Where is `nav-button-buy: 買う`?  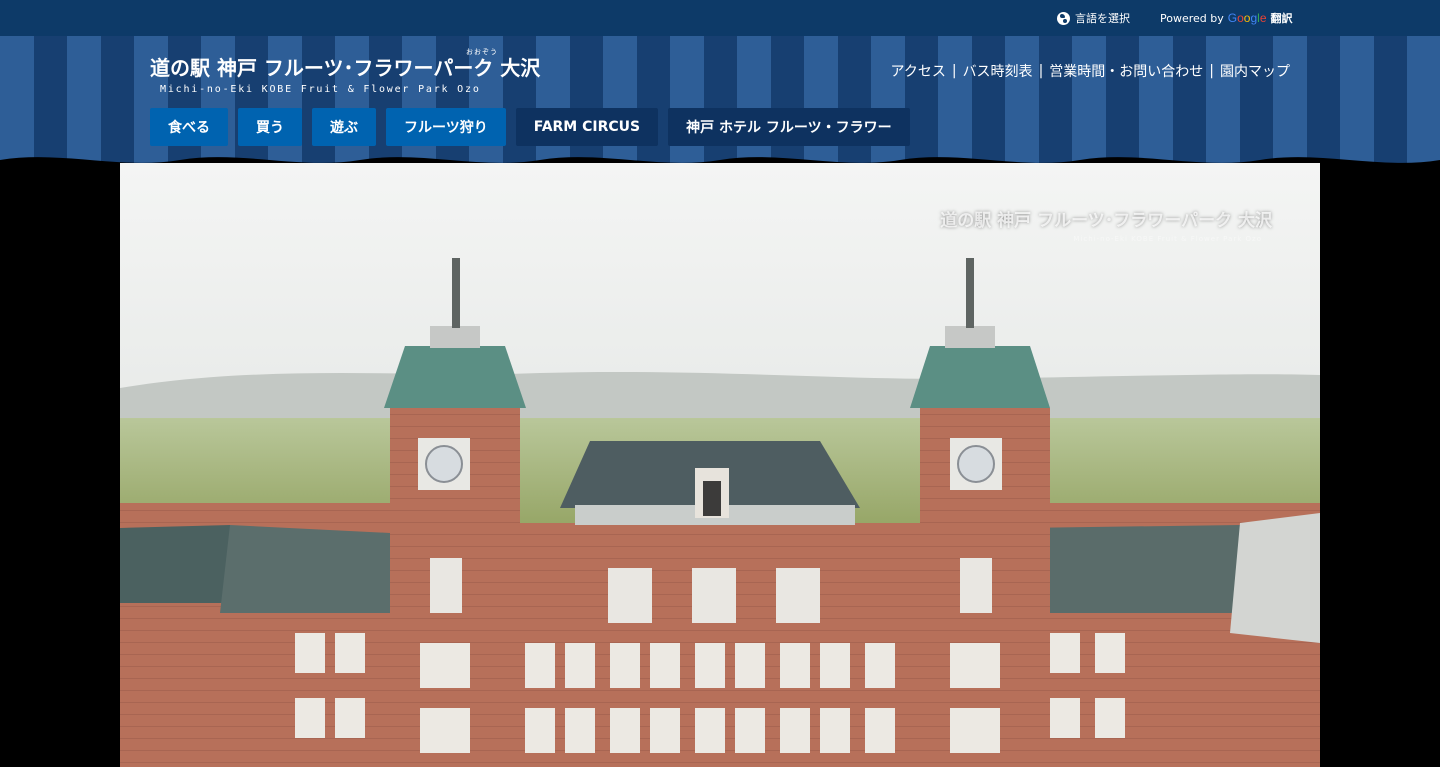
nav-button-buy: 買う is located at coordinates (270, 127).